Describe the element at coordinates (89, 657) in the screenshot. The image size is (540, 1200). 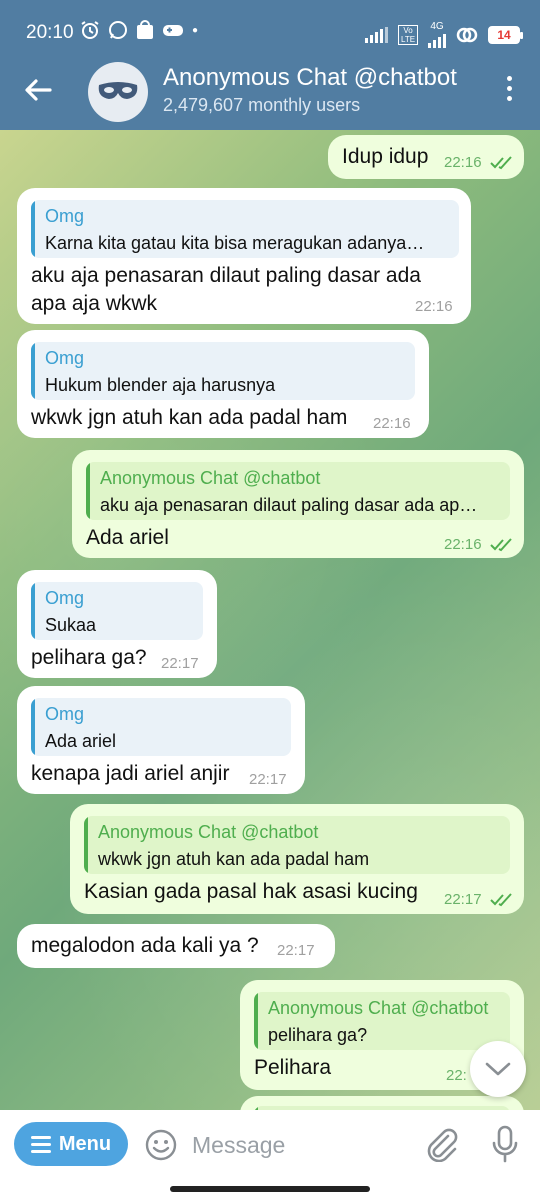
I see `message-text: pelihara ga?` at that location.